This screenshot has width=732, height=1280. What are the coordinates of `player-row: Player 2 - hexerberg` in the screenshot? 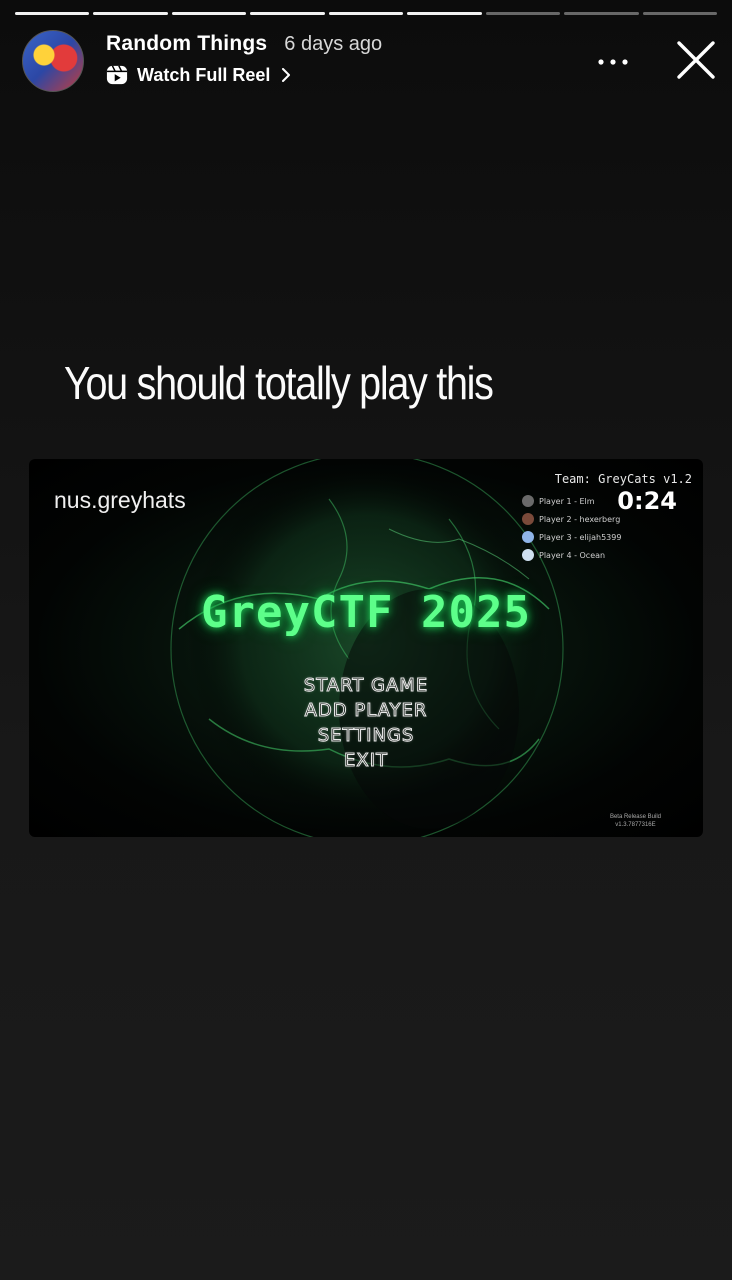 It's located at (571, 519).